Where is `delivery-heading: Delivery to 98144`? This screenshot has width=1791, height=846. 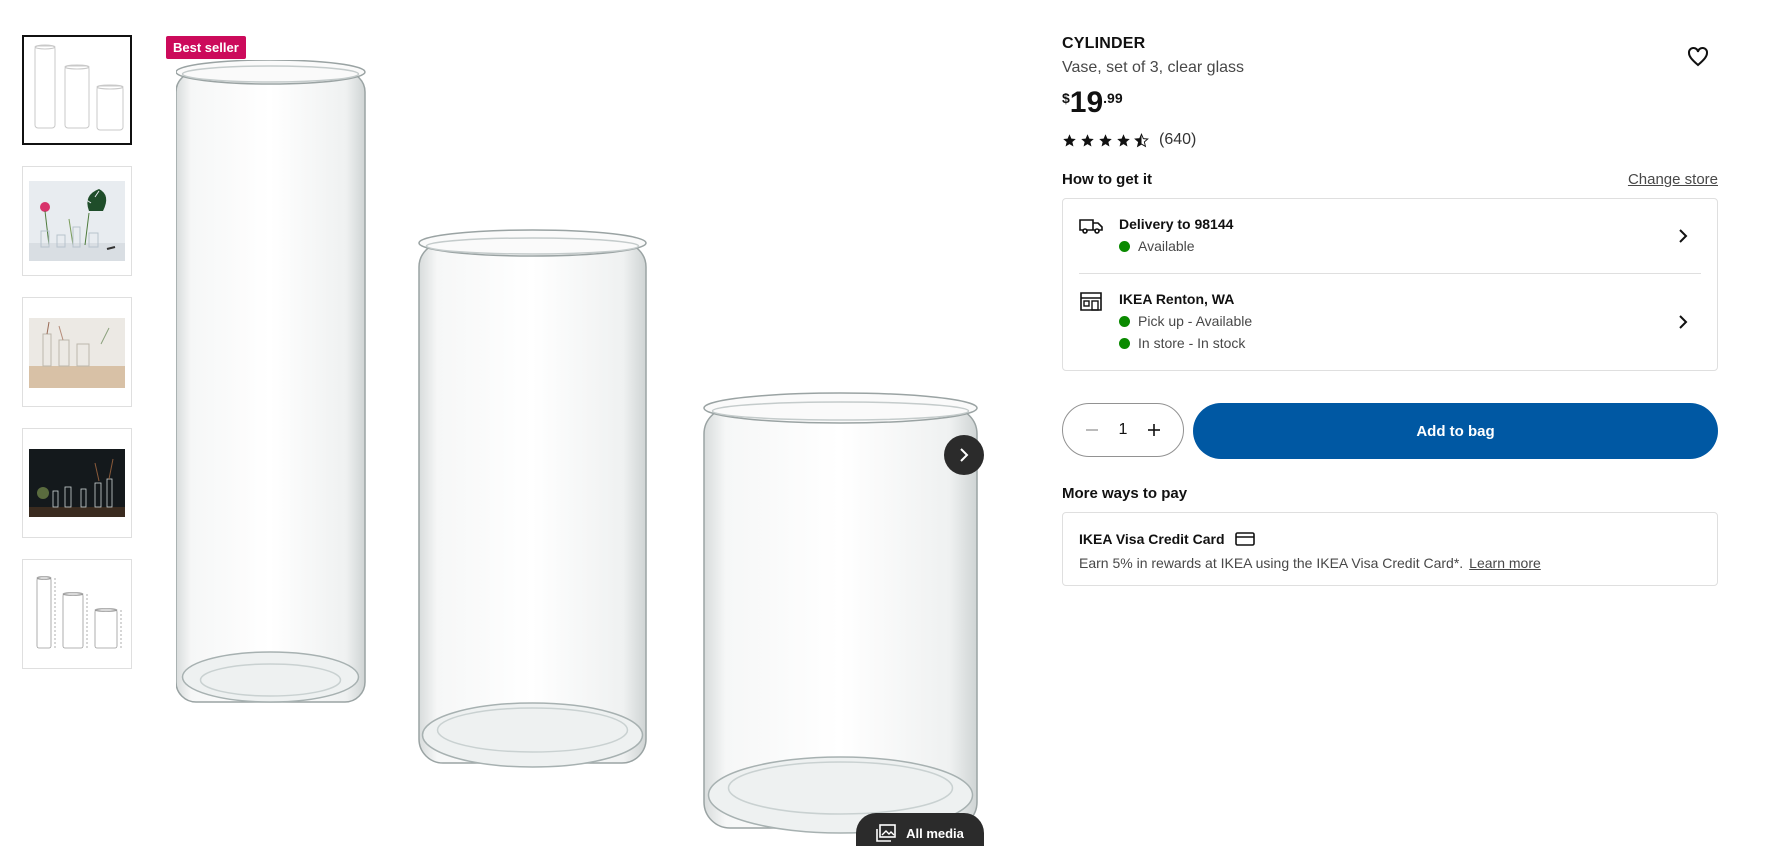 delivery-heading: Delivery to 98144 is located at coordinates (1176, 224).